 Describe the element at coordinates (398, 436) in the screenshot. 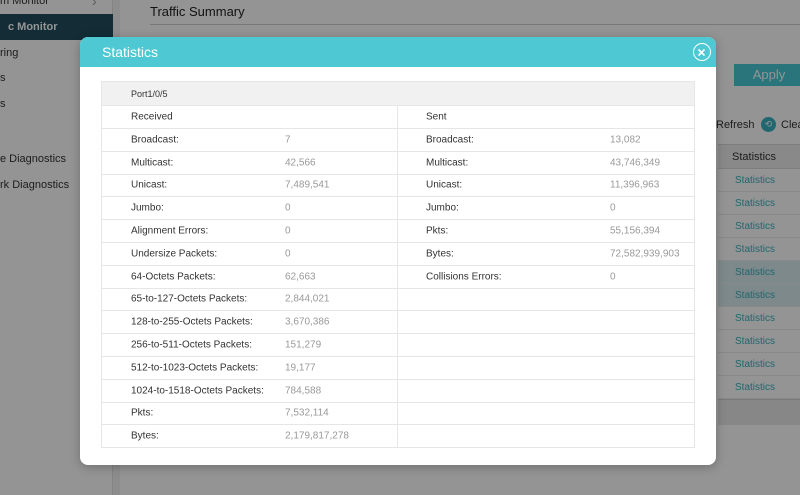

I see `table-row: Bytes: 2,179,817,278` at that location.